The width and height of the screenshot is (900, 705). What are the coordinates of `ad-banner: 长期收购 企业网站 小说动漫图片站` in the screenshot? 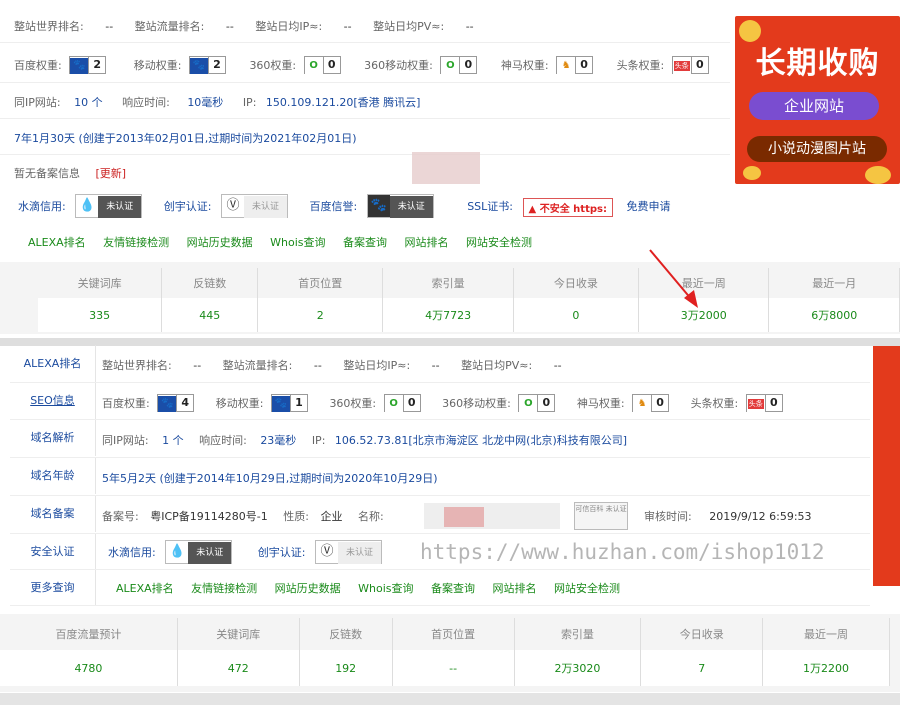 It's located at (817, 100).